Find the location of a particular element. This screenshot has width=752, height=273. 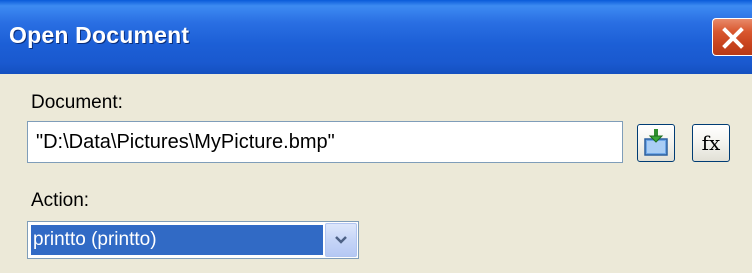

dropdown-button is located at coordinates (341, 240).